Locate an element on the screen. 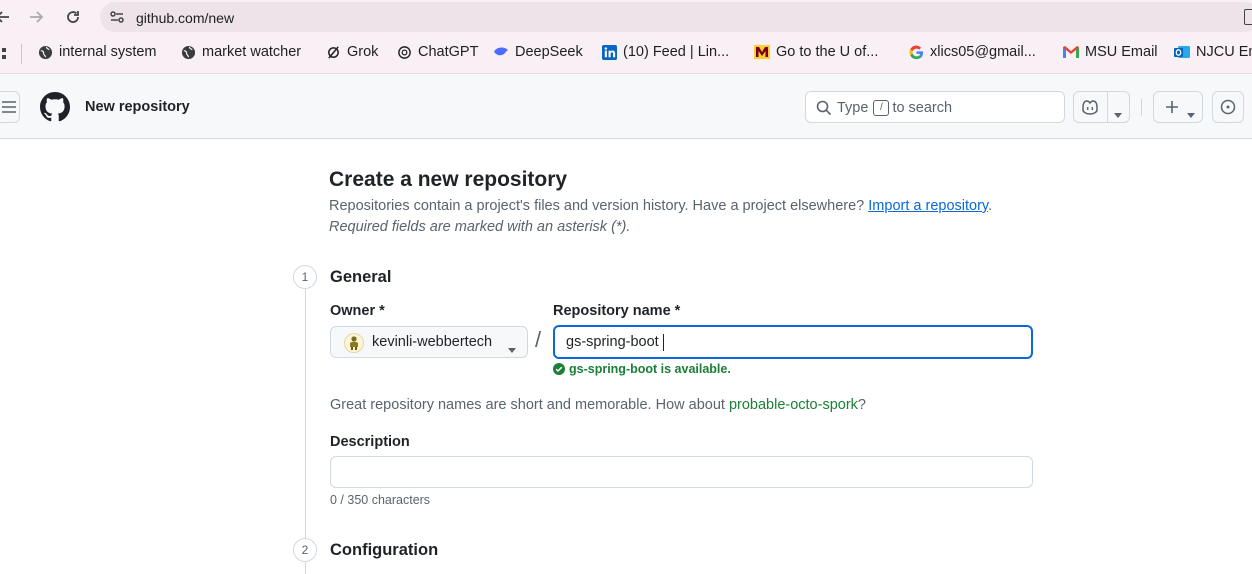 This screenshot has width=1252, height=574. check-circle-icon is located at coordinates (559, 369).